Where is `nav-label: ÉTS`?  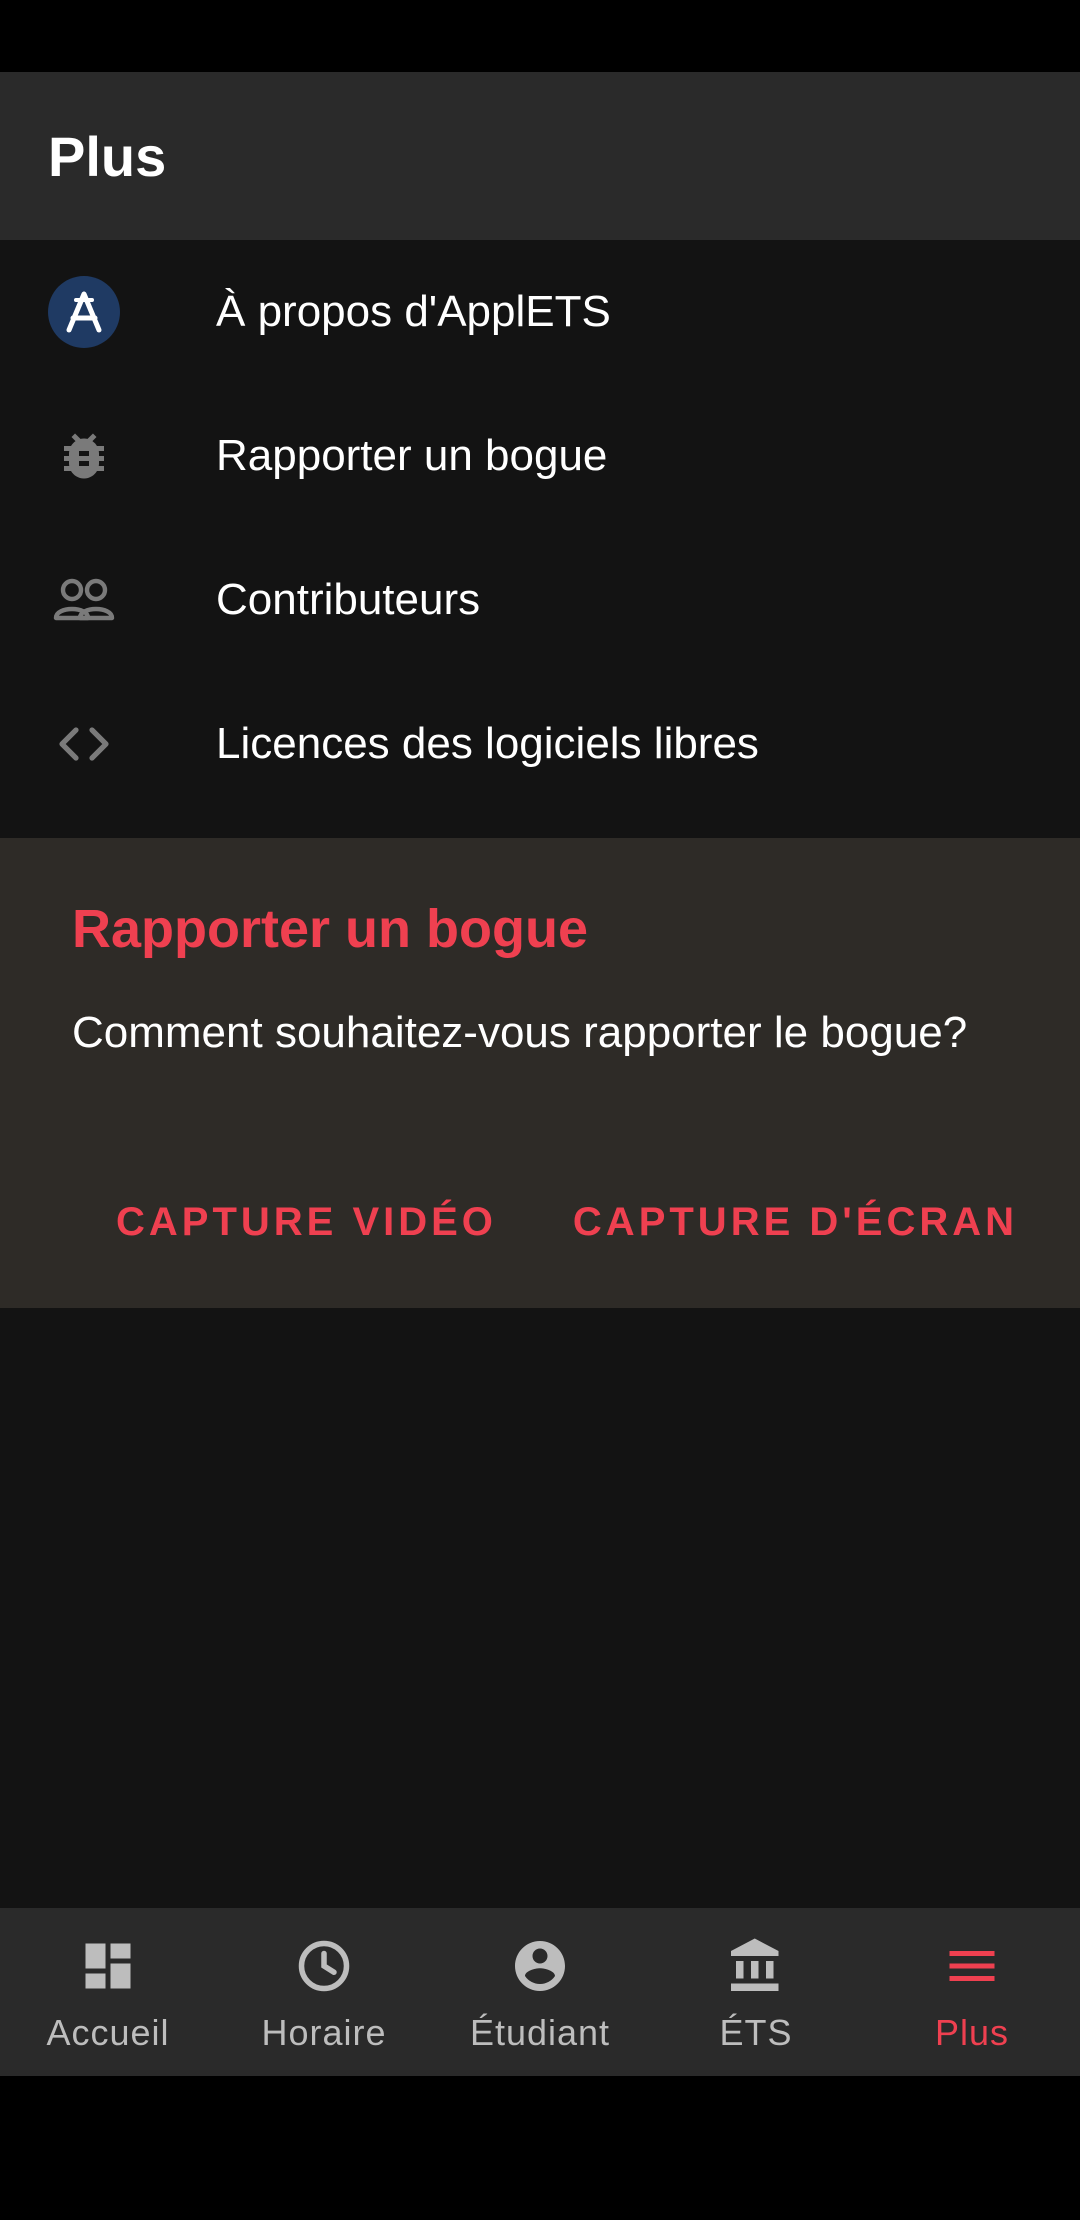
nav-label: ÉTS is located at coordinates (756, 2032).